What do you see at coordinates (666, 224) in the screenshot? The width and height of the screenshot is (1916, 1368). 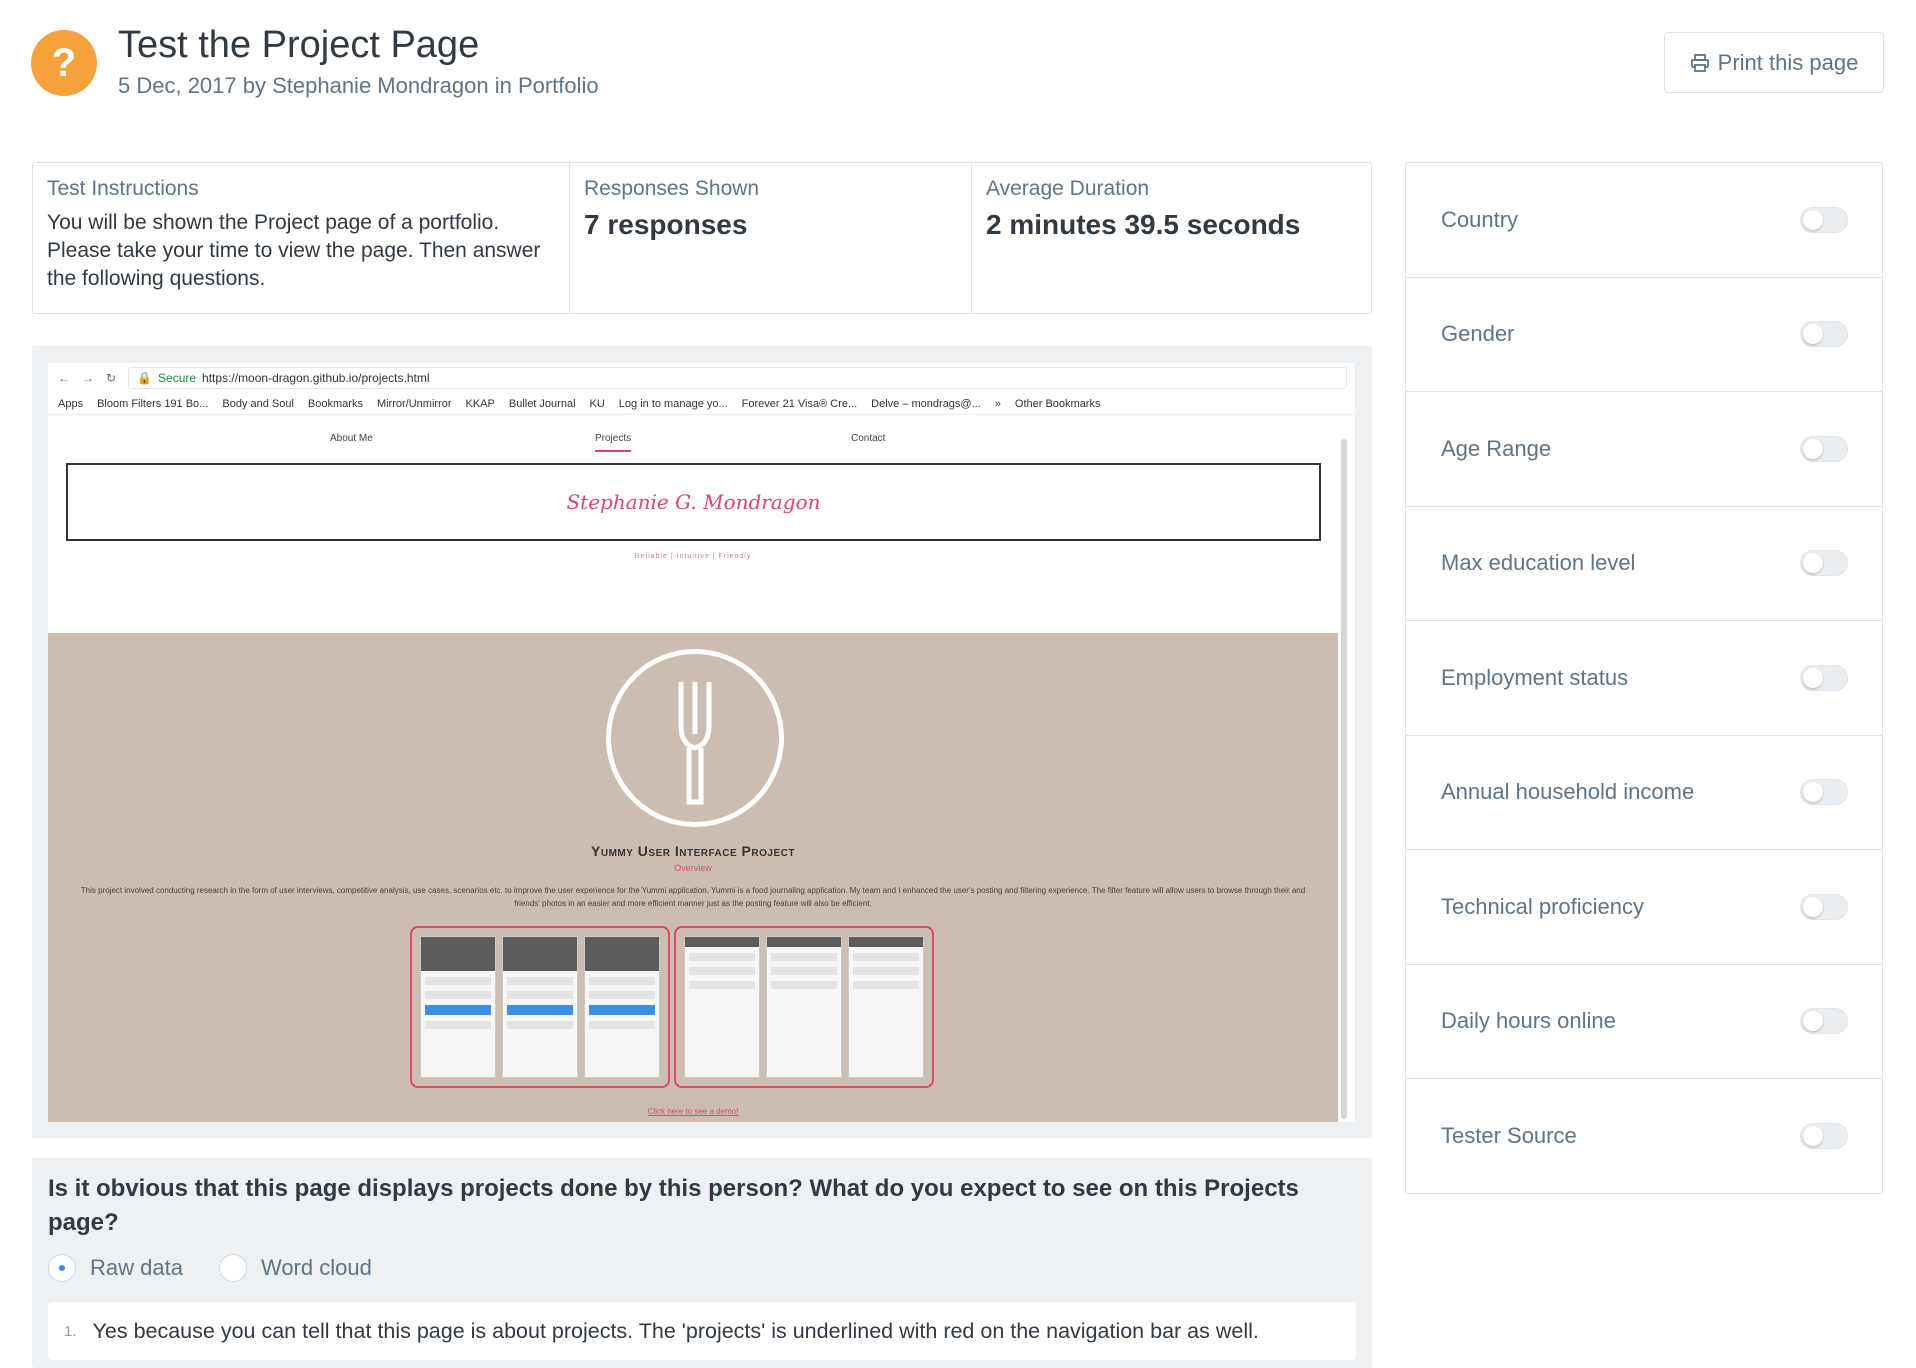 I see `responses-value: 7 responses` at bounding box center [666, 224].